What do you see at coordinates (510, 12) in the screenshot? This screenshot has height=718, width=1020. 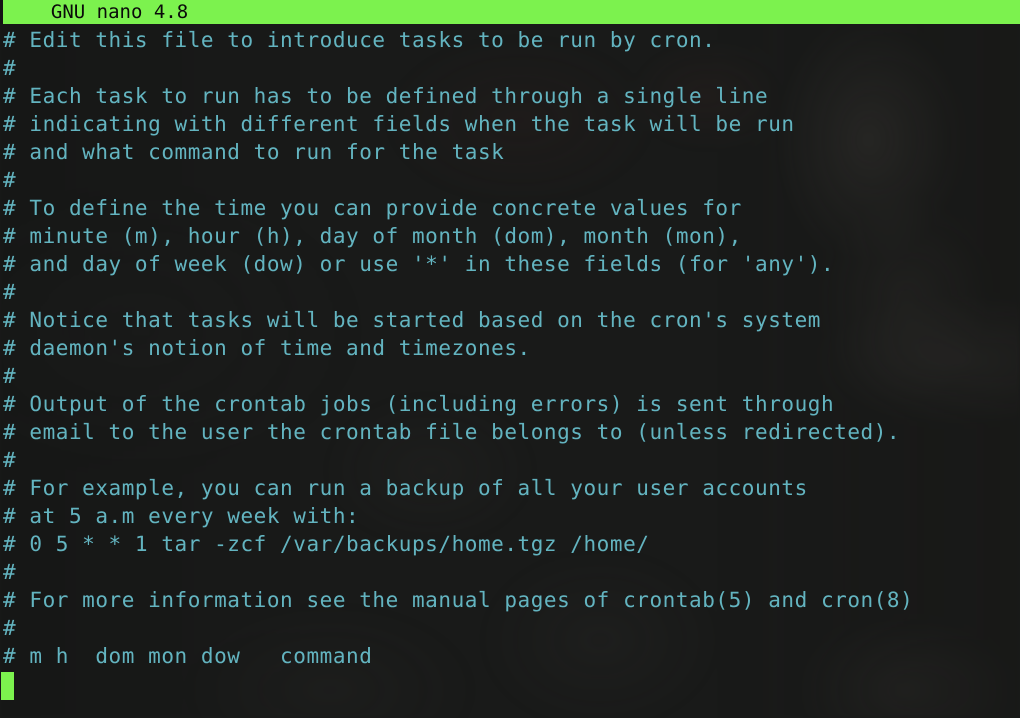 I see `nano-title-bar: GNU nano 4.8` at bounding box center [510, 12].